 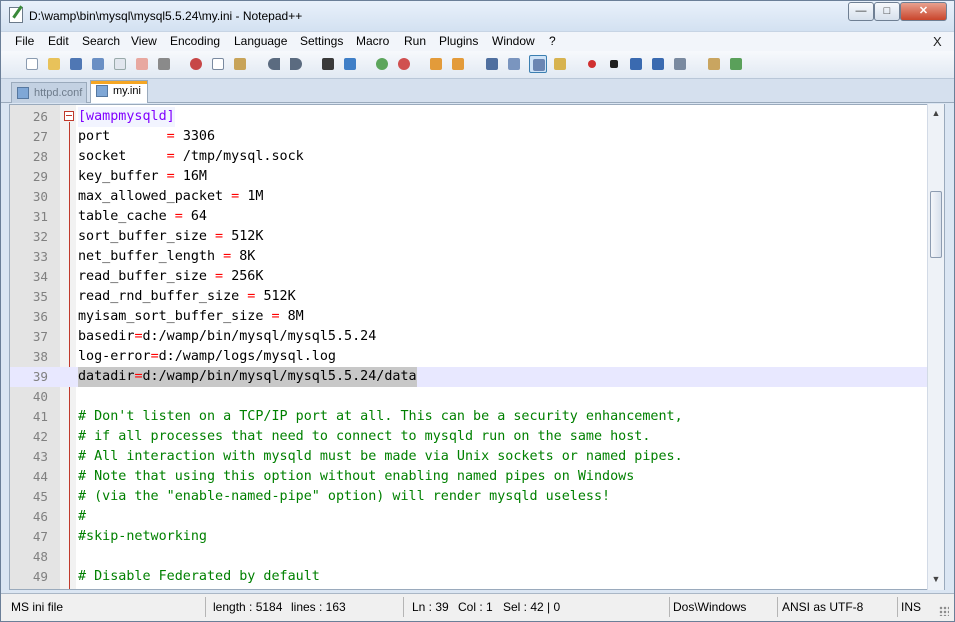 I want to click on paste-icon, so click(x=240, y=64).